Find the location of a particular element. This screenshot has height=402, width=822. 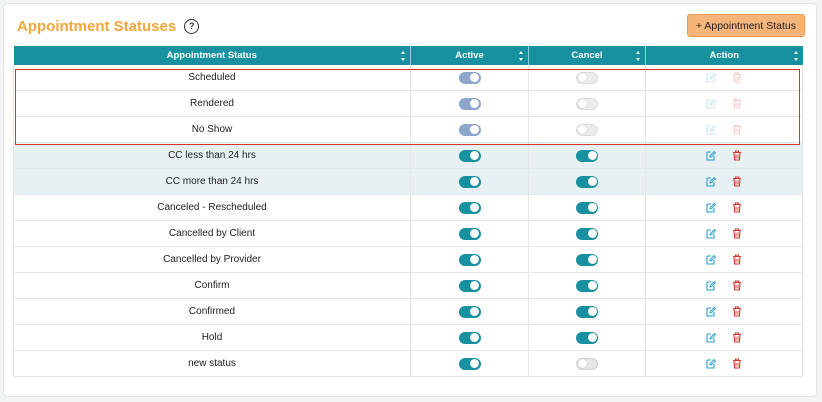

status-name: CC less than 24 hrs is located at coordinates (212, 155).